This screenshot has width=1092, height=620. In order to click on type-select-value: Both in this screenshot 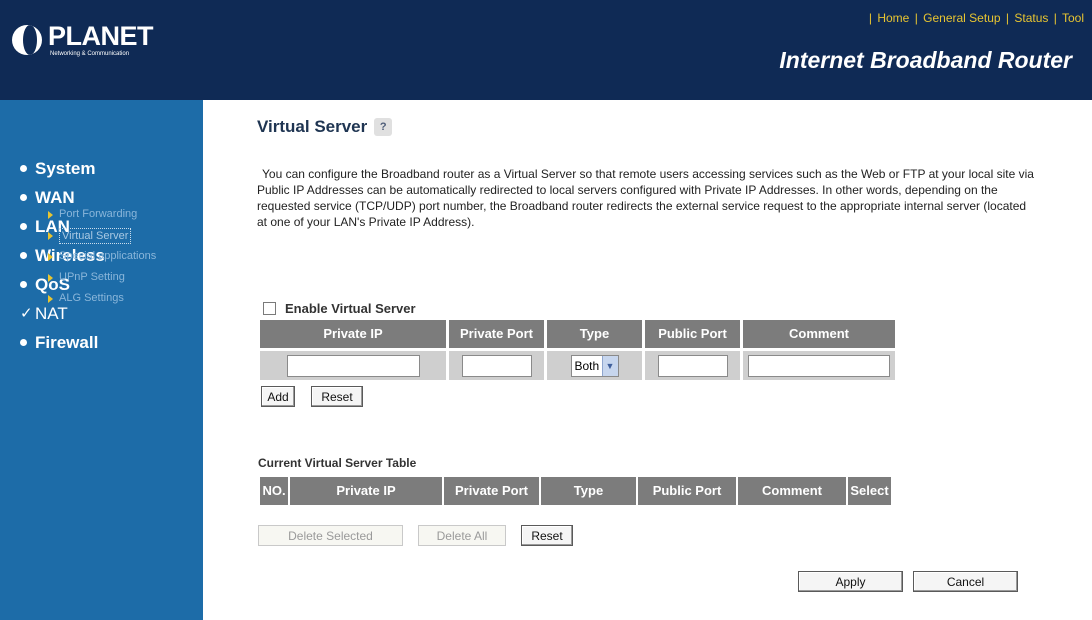, I will do `click(587, 365)`.